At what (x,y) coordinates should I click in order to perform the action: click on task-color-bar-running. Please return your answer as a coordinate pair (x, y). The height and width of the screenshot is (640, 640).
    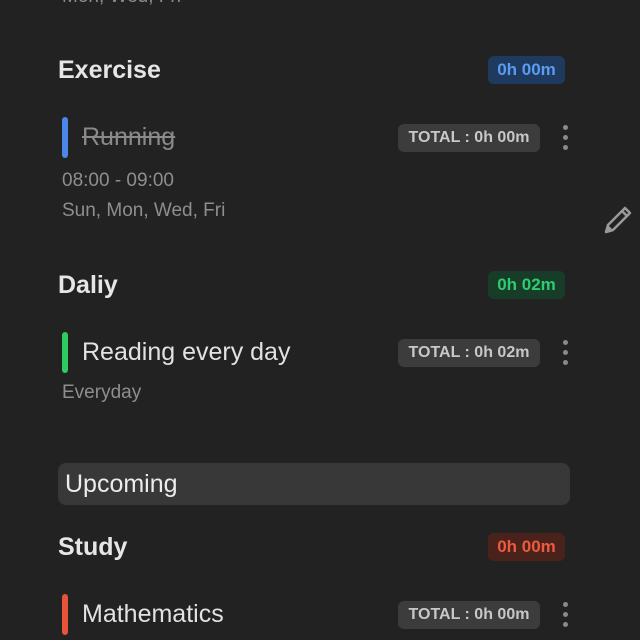
    Looking at the image, I should click on (65, 137).